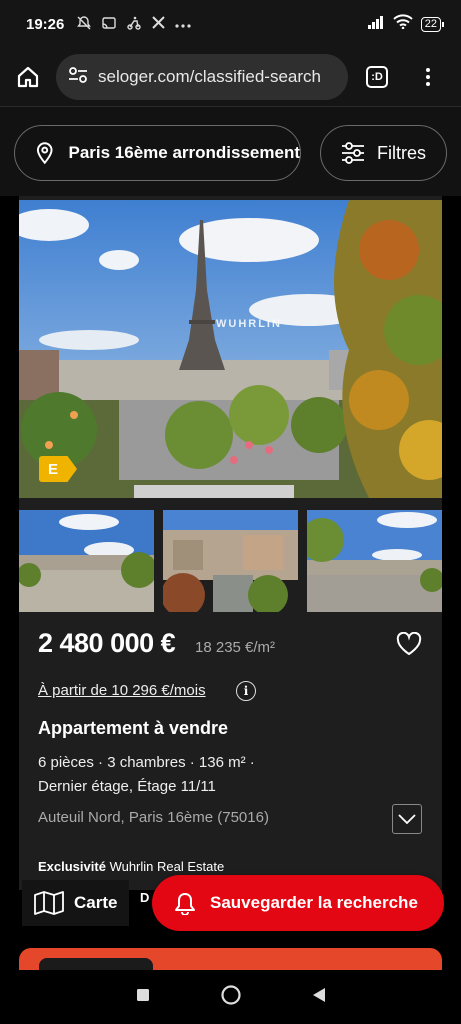 The image size is (461, 1024). I want to click on save-search-button: Sauvegarder la recherche, so click(298, 903).